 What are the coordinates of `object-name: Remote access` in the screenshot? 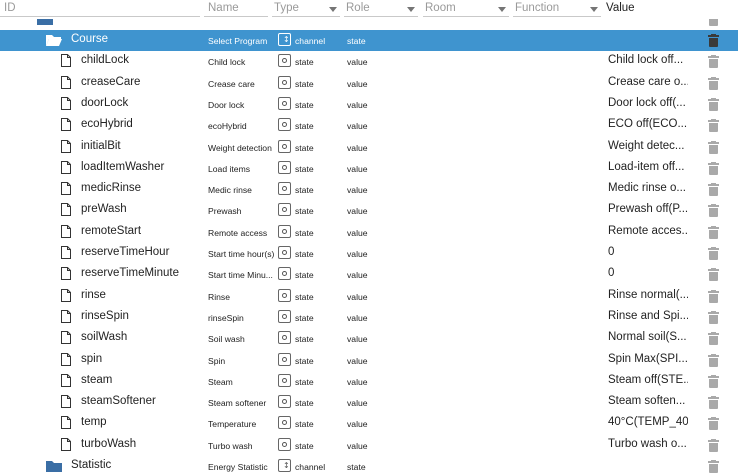 It's located at (238, 232).